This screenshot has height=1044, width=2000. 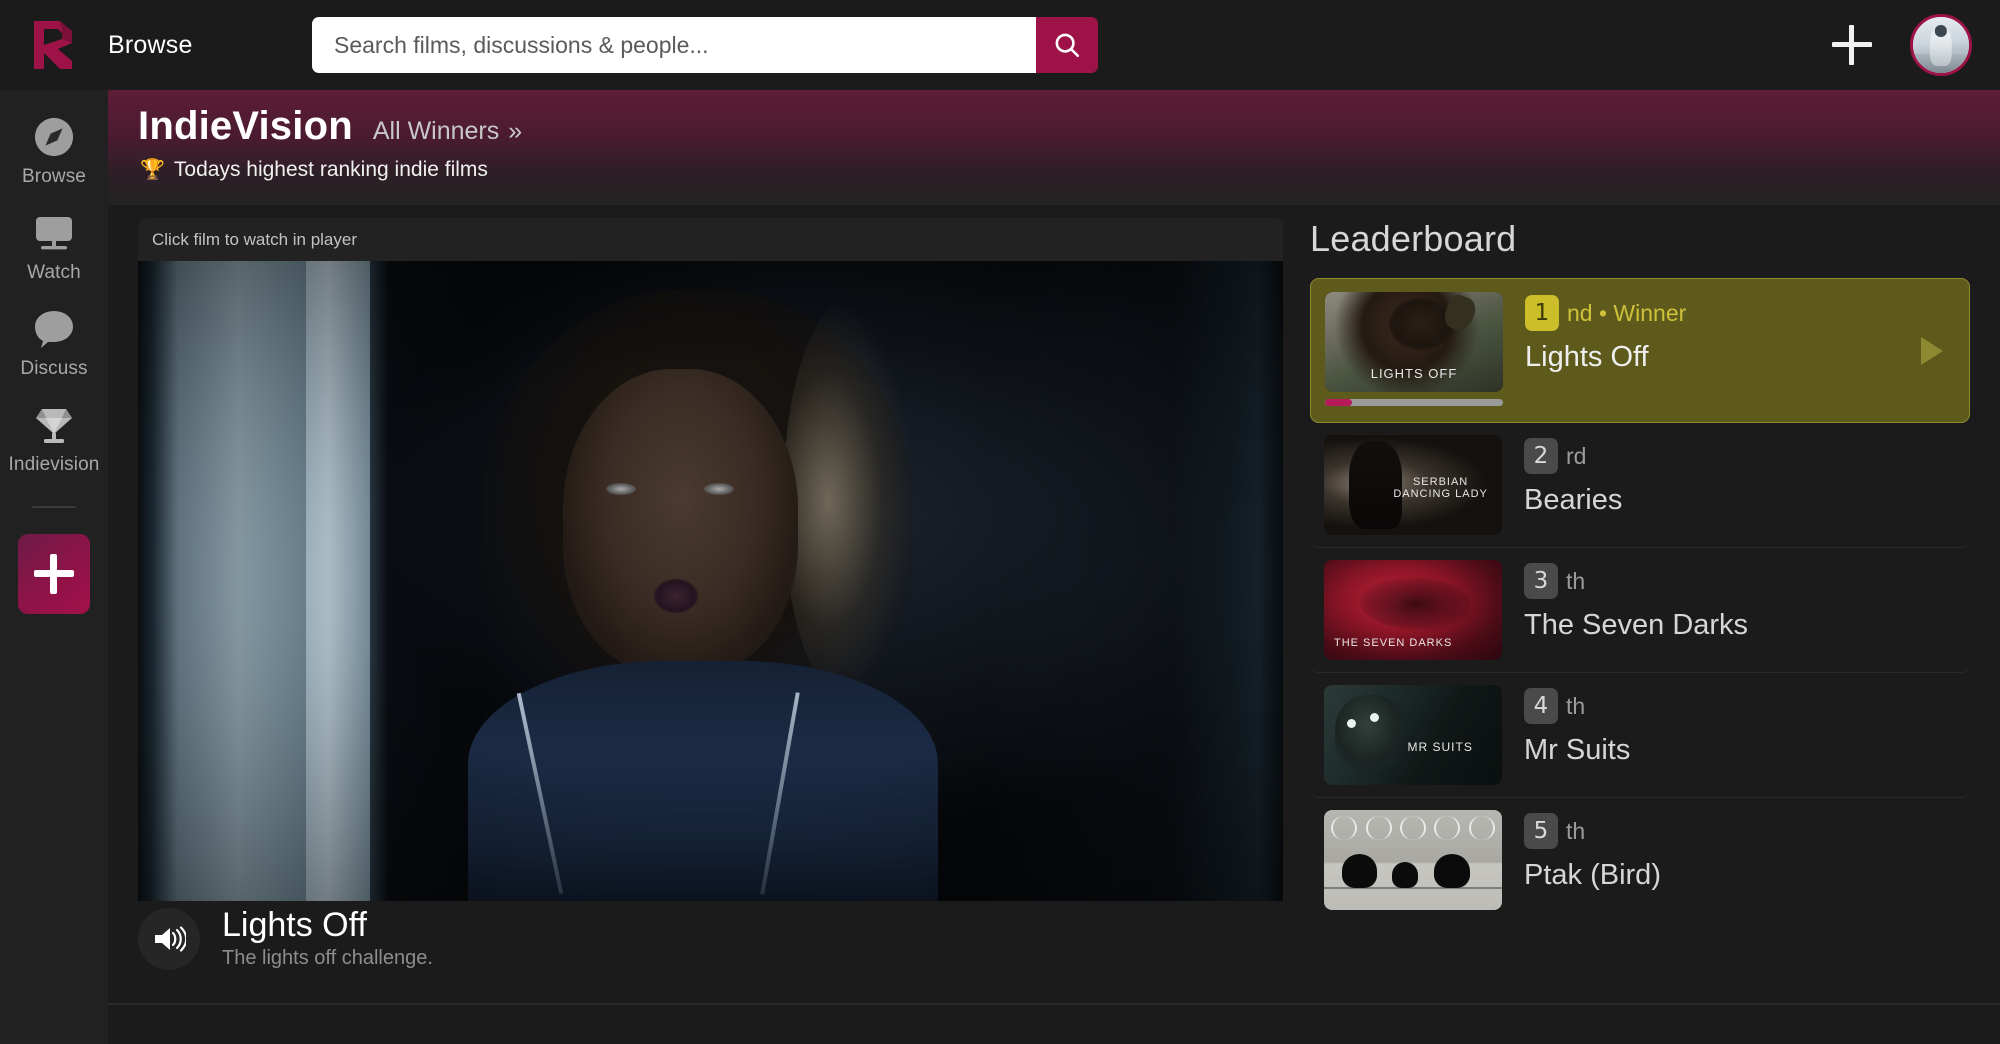 What do you see at coordinates (54, 176) in the screenshot?
I see `sidebar-label-browse: Browse` at bounding box center [54, 176].